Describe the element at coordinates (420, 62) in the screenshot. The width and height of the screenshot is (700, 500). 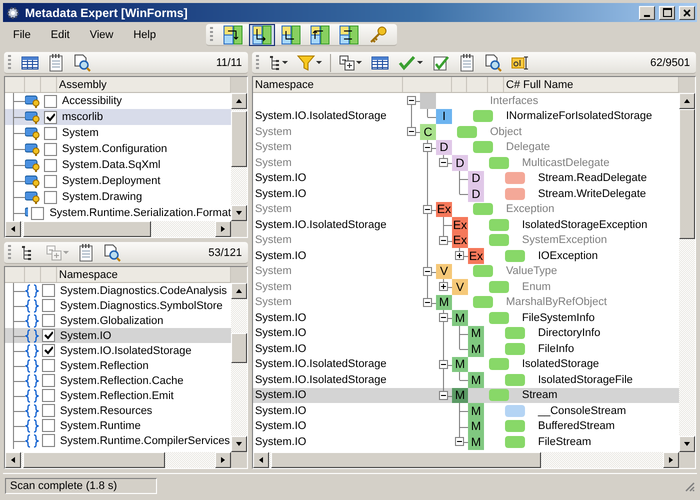
I see `caret-icon` at that location.